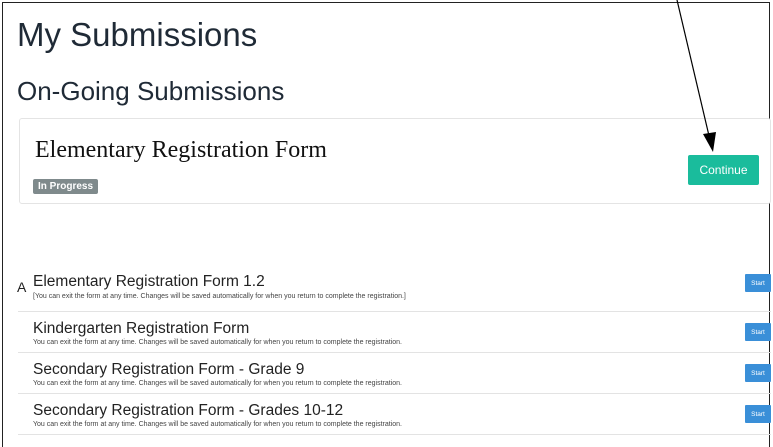 Image resolution: width=773 pixels, height=447 pixels. What do you see at coordinates (149, 281) in the screenshot?
I see `form-name: Elementary Registration Form 1.2` at bounding box center [149, 281].